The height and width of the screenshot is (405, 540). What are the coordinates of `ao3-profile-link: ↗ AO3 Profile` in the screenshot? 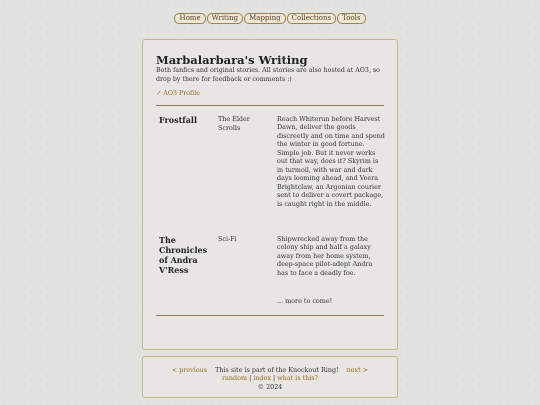 It's located at (178, 93).